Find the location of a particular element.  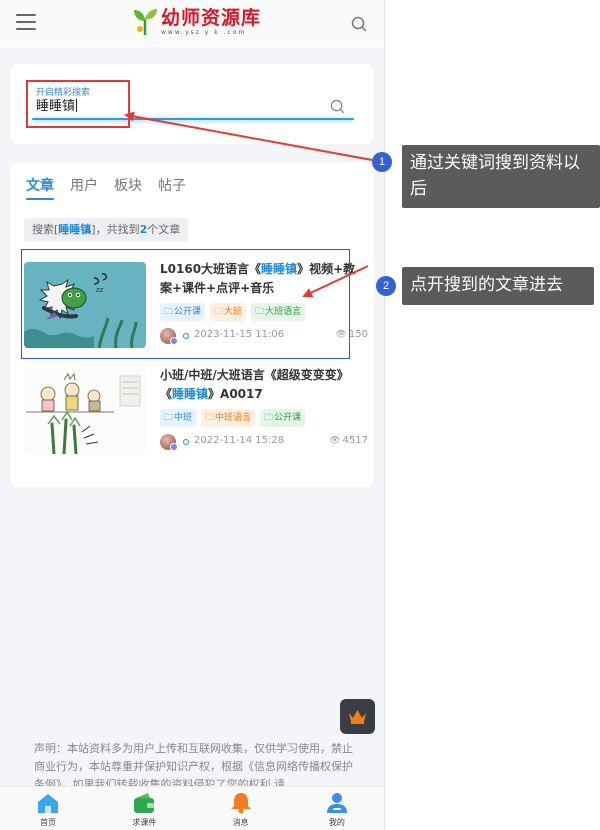

tabbar-item-request: 求课件 is located at coordinates (144, 808).